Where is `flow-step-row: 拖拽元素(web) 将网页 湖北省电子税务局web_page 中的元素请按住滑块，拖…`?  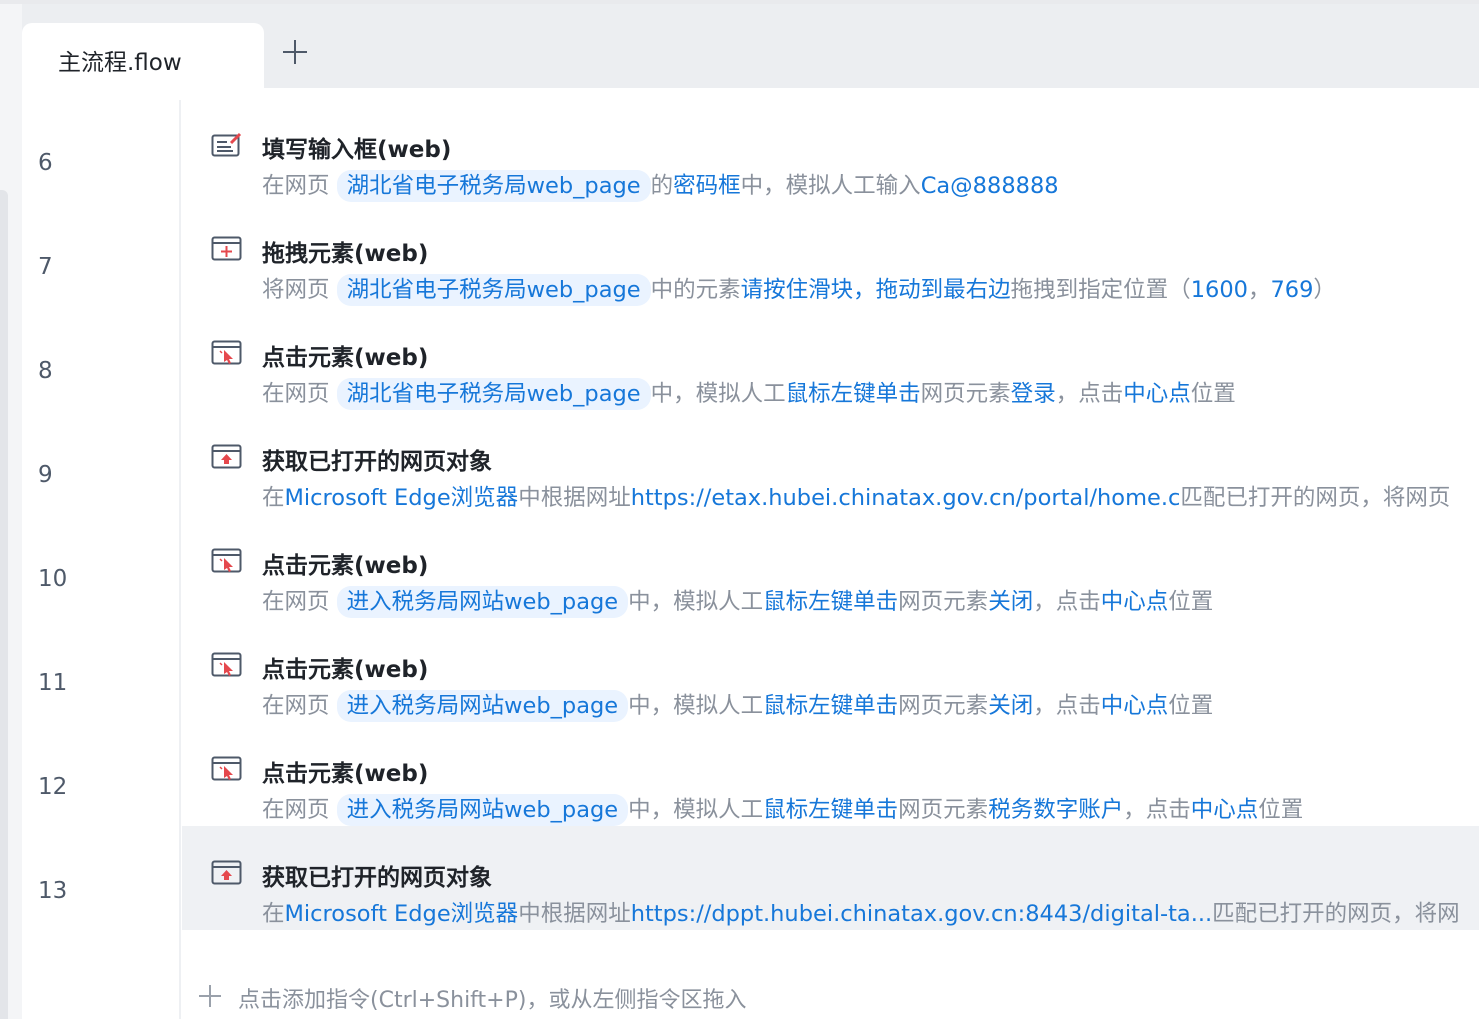
flow-step-row: 拖拽元素(web) 将网页 湖北省电子税务局web_page 中的元素请按住滑块，拖… is located at coordinates (830, 254).